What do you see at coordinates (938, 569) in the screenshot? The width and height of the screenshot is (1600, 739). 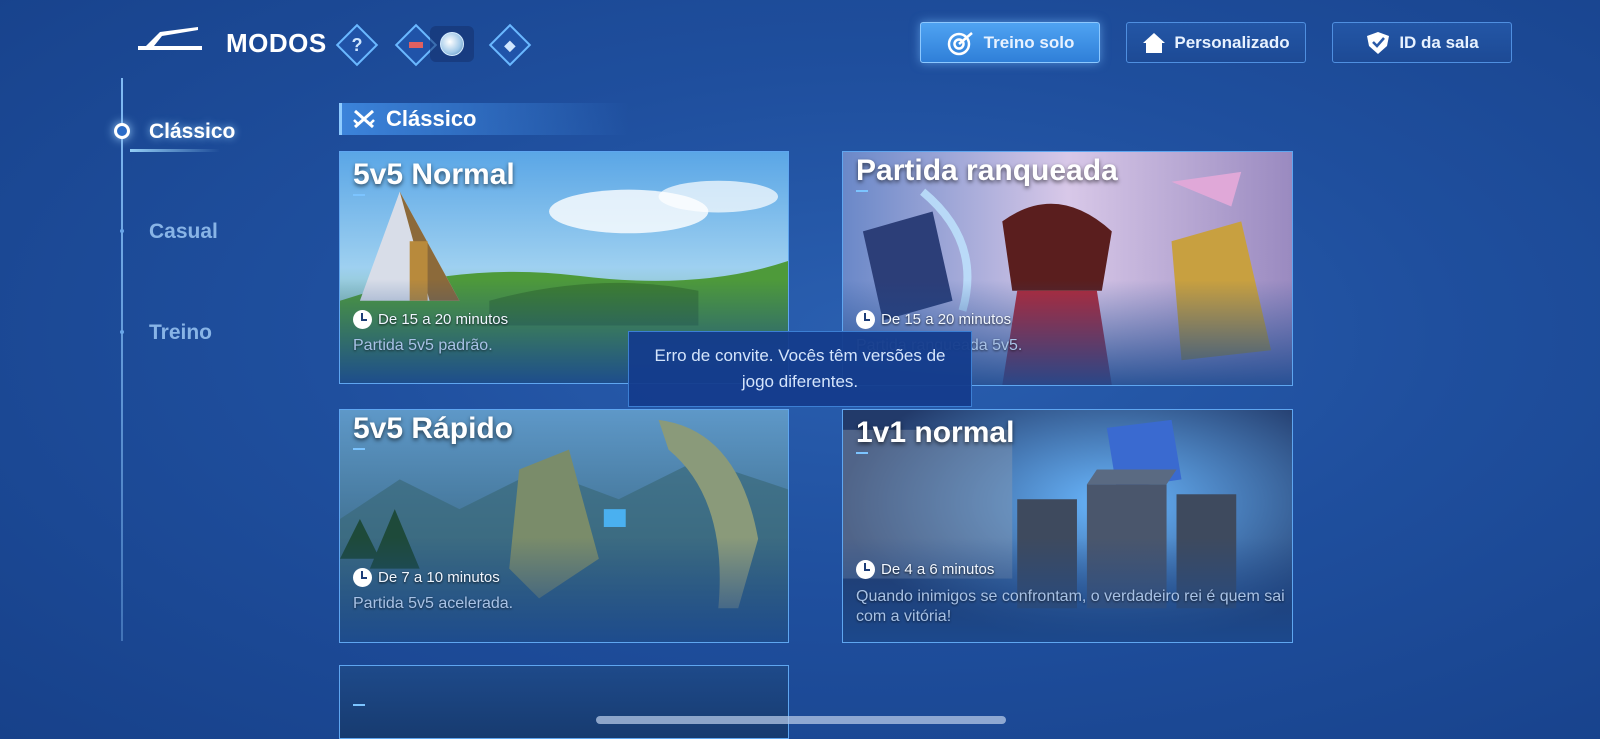 I see `card-duration-text: De 4 a 6 minutos` at bounding box center [938, 569].